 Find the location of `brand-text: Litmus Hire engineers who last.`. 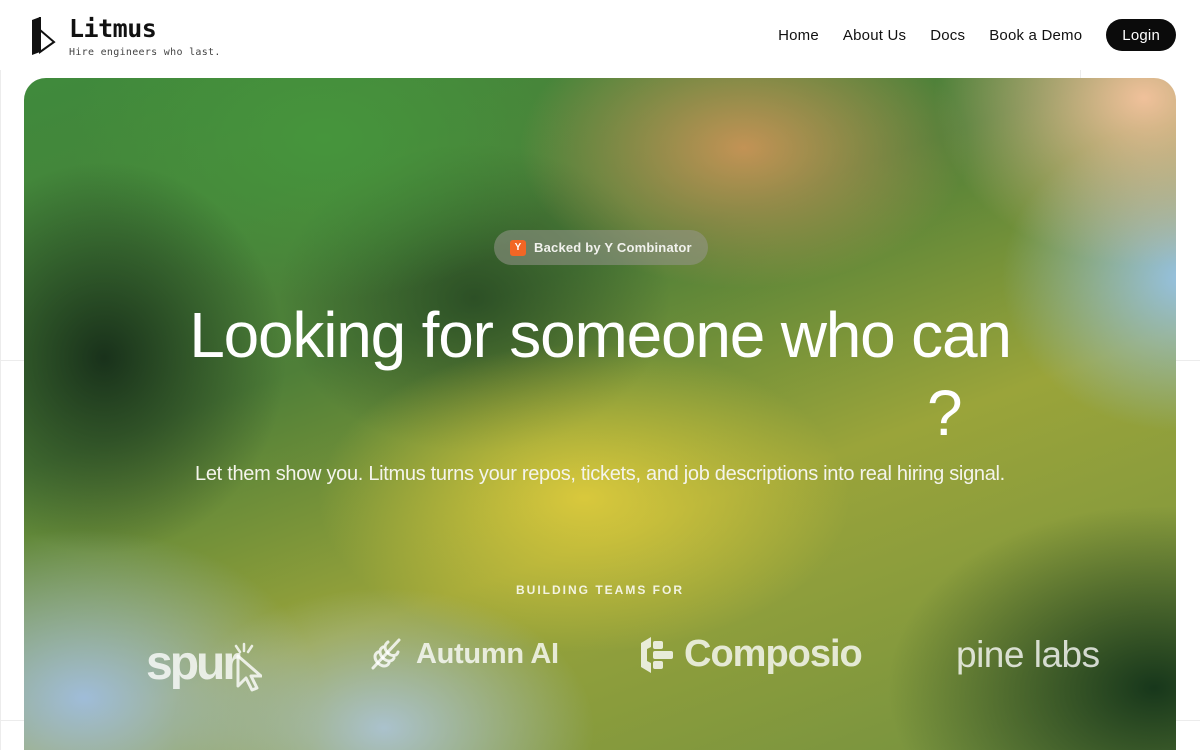

brand-text: Litmus Hire engineers who last. is located at coordinates (145, 36).